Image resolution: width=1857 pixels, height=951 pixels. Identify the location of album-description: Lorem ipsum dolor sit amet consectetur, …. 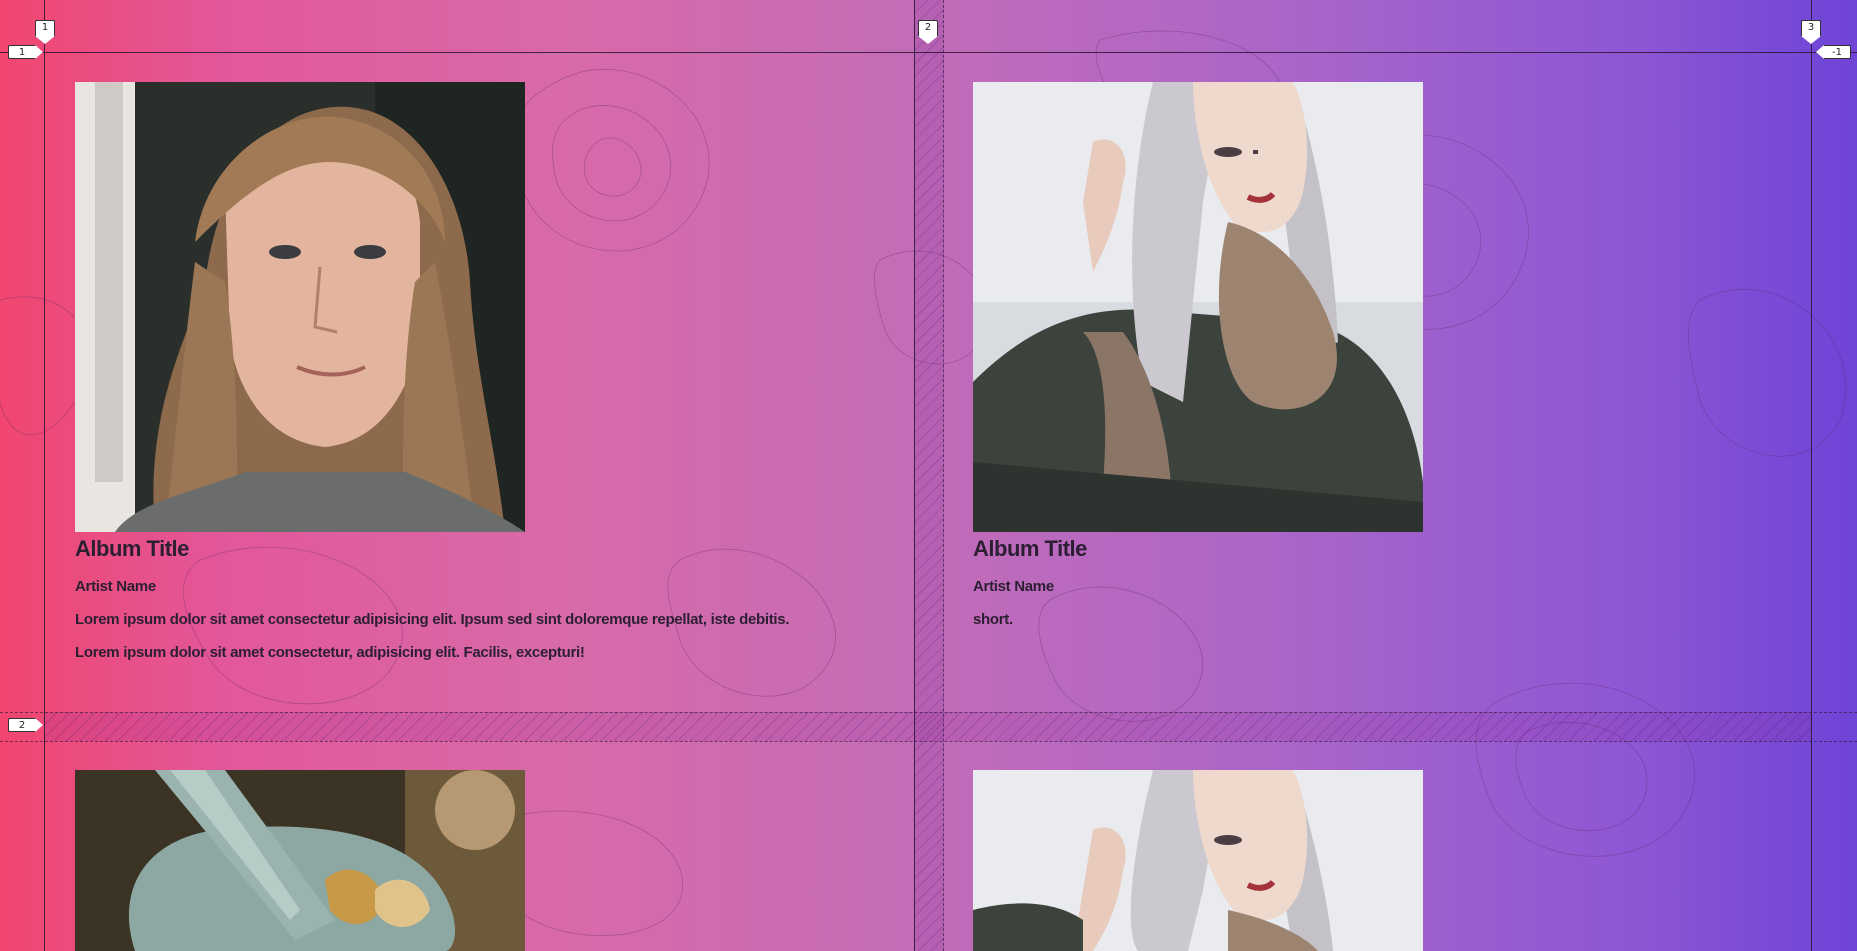
(330, 652).